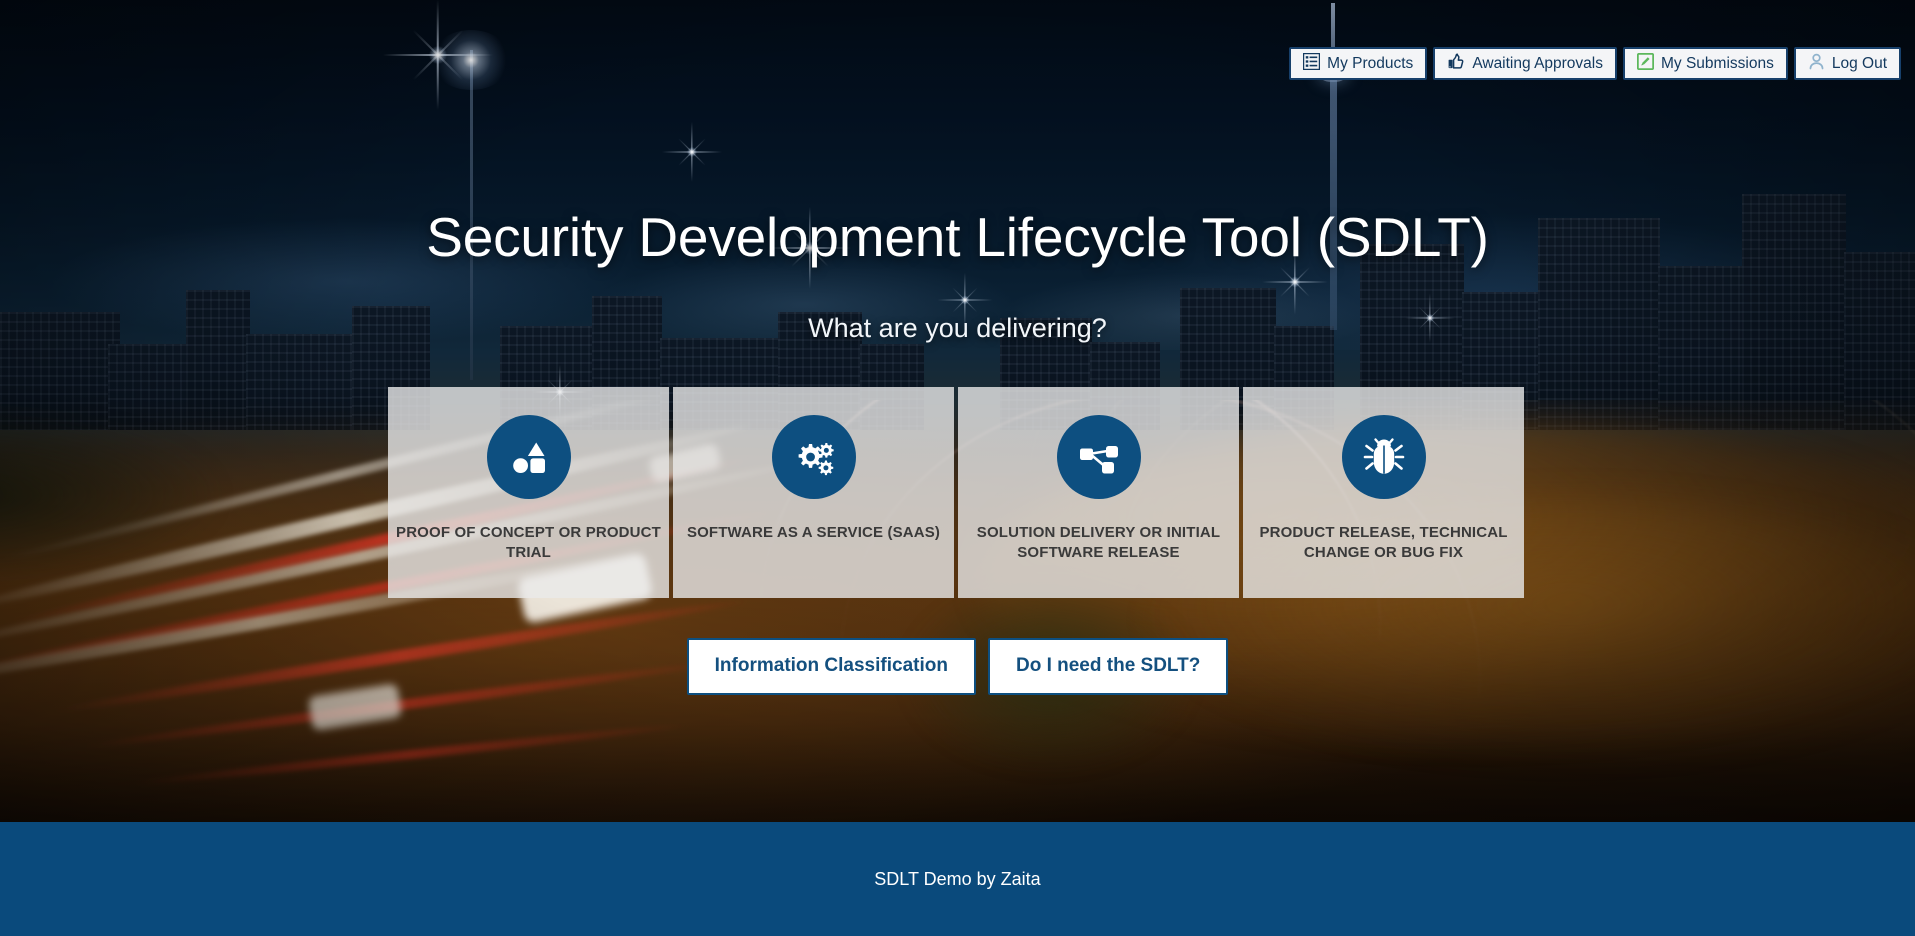 The image size is (1915, 936). I want to click on bug-icon, so click(1383, 457).